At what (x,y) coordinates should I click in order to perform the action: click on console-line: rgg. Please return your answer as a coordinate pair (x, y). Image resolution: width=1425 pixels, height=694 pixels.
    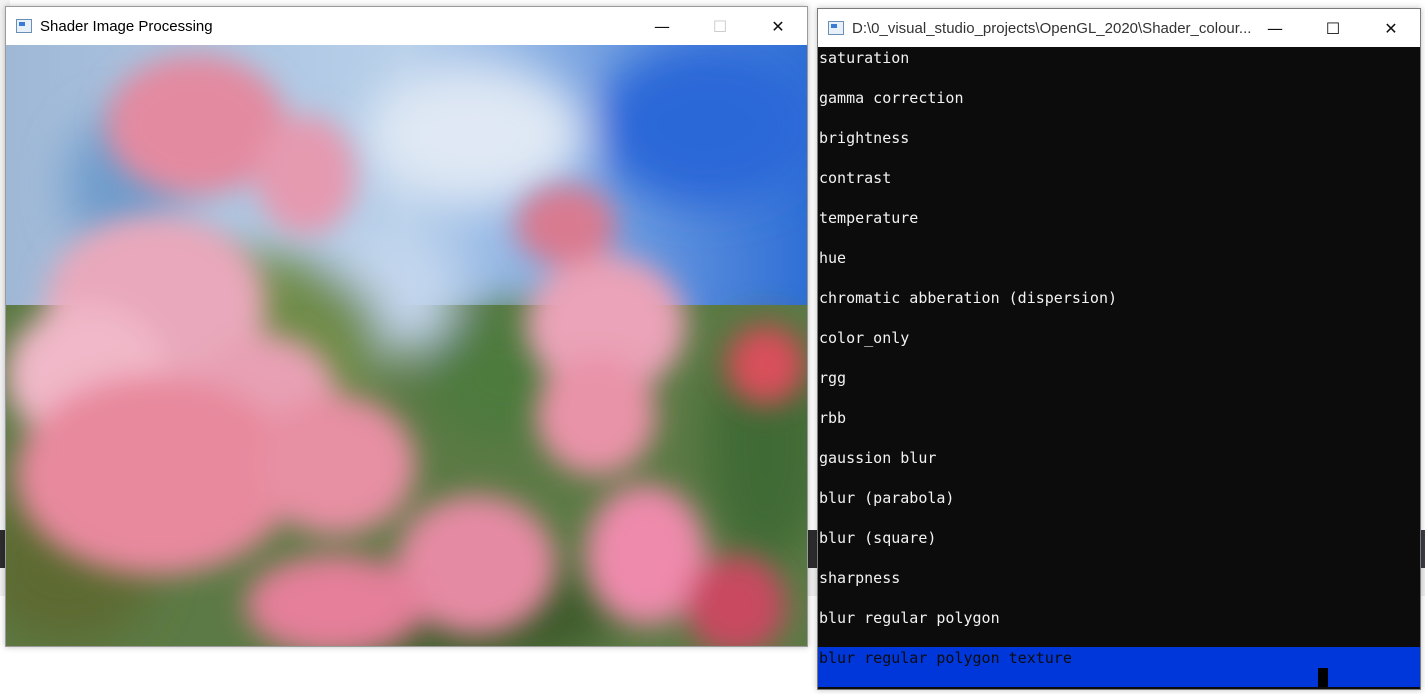
    Looking at the image, I should click on (833, 378).